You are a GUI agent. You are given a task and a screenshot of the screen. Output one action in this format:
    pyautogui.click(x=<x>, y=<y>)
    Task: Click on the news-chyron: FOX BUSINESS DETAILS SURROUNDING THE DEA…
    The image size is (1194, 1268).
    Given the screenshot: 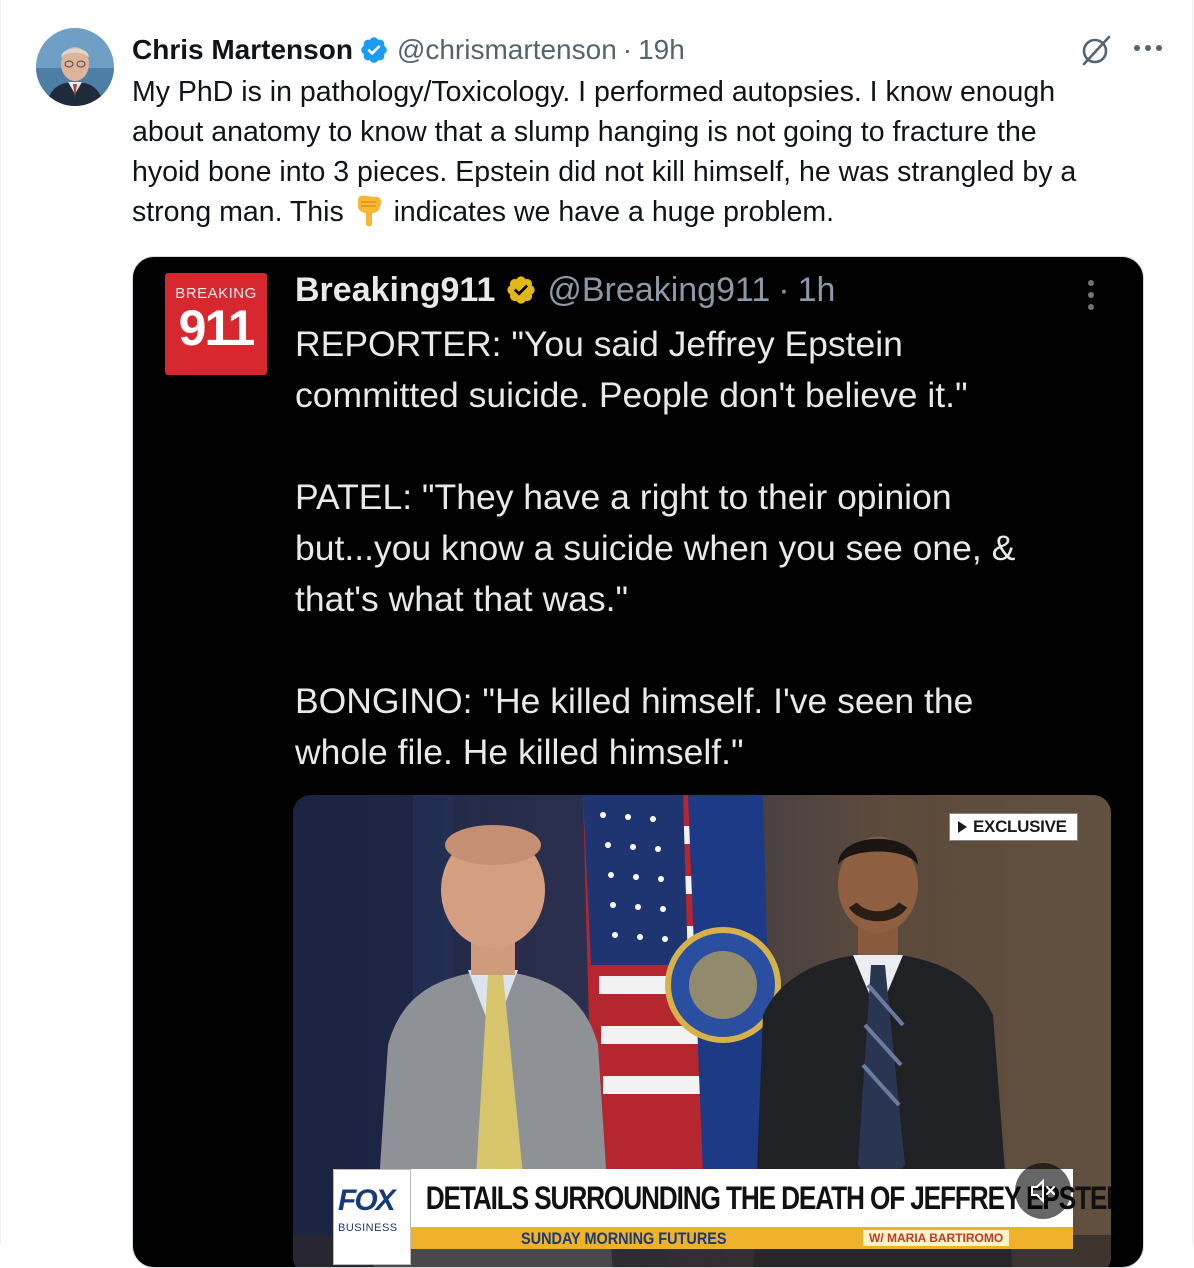 What is the action you would take?
    pyautogui.click(x=722, y=1217)
    